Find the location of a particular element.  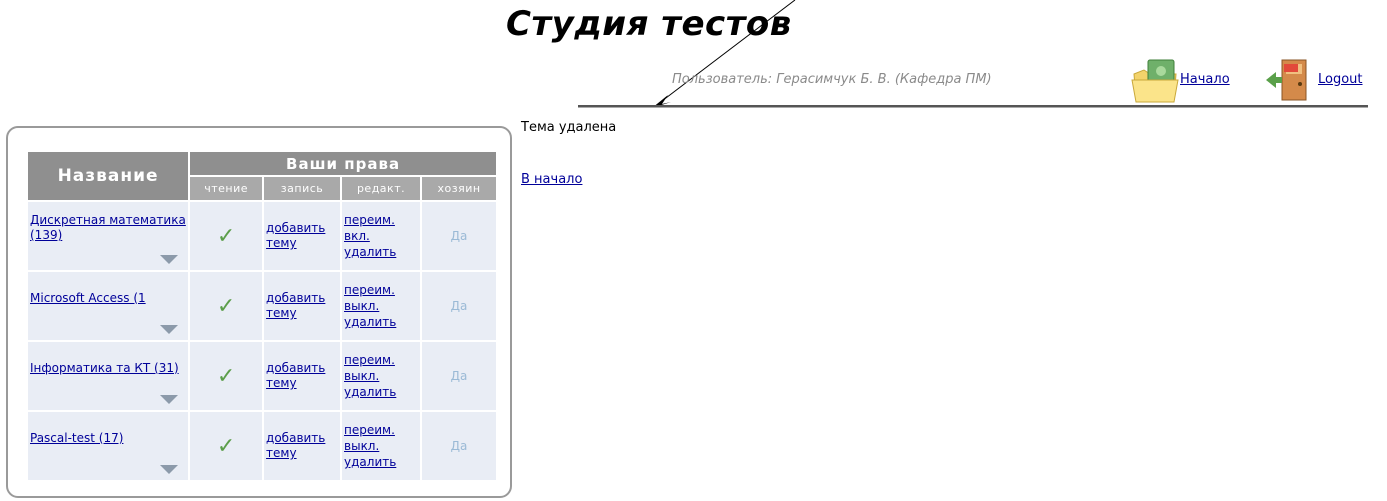

test-link: Pascal-test (17) is located at coordinates (108, 446).